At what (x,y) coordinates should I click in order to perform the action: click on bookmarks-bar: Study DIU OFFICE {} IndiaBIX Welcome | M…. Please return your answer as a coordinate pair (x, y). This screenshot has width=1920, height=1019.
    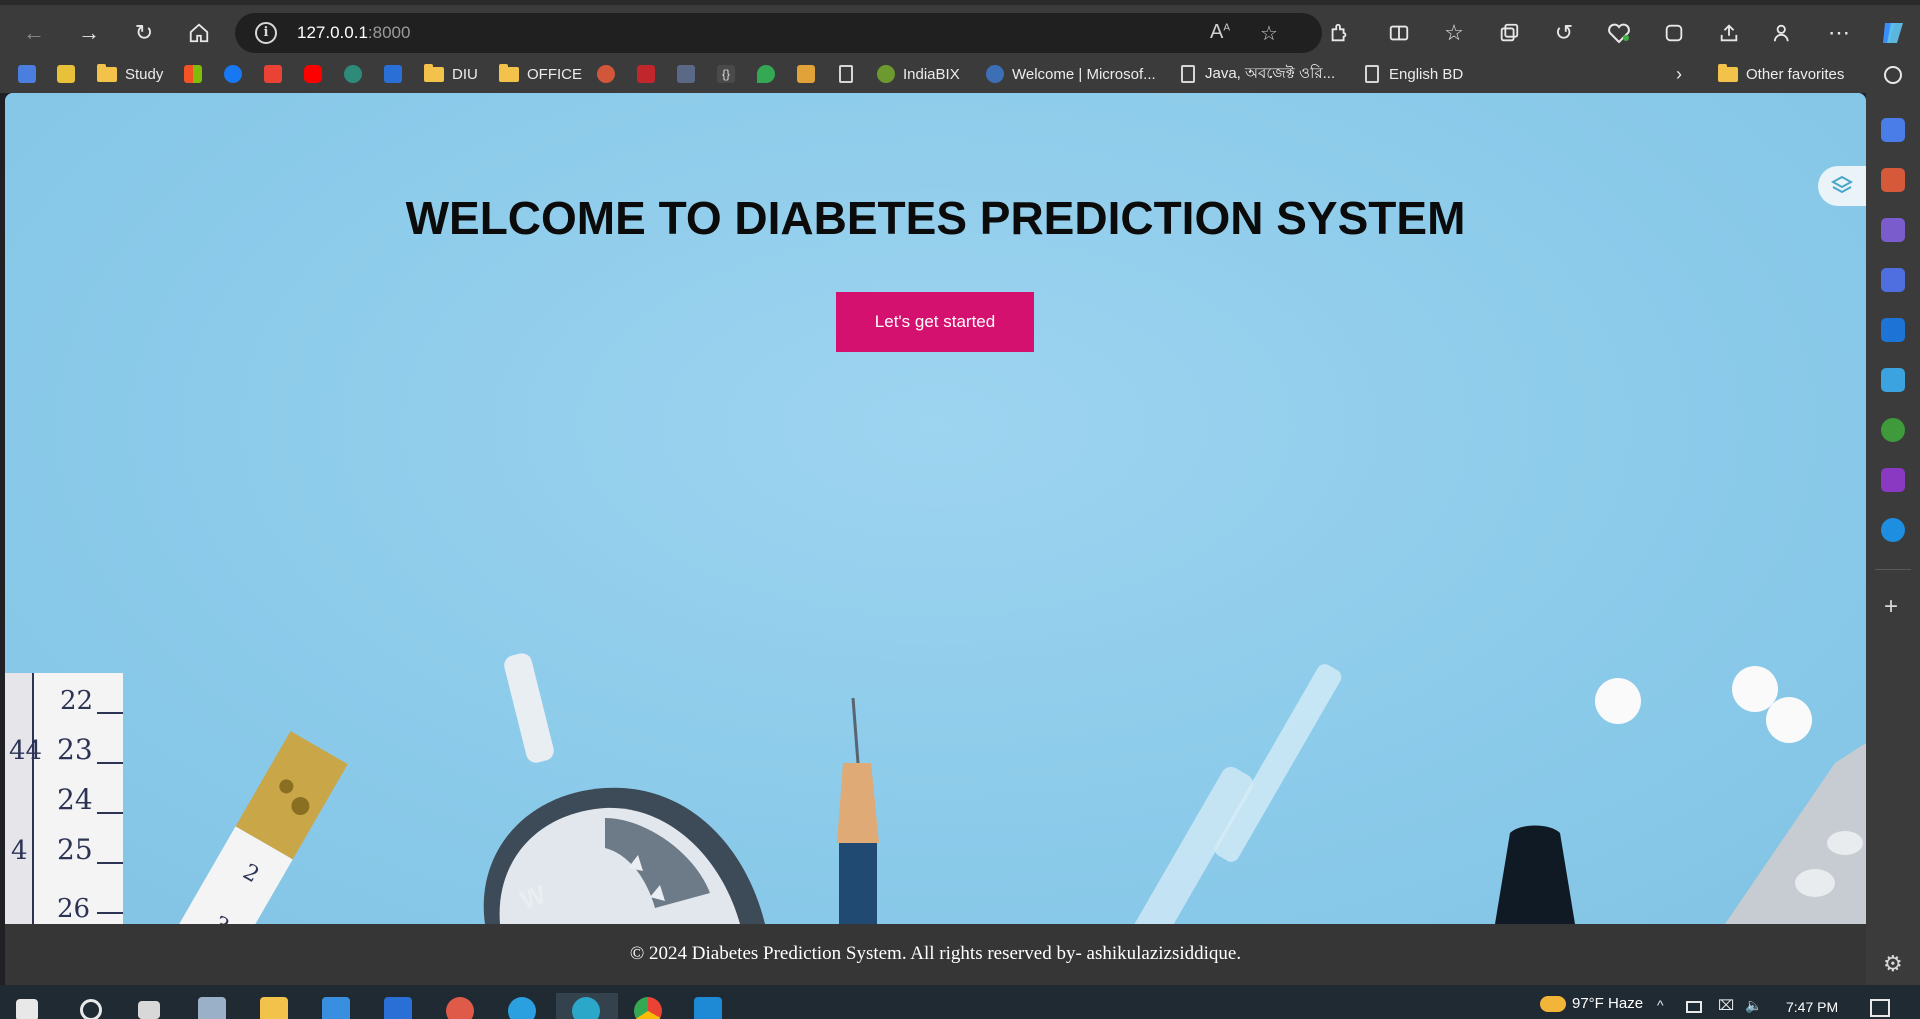
    Looking at the image, I should click on (933, 74).